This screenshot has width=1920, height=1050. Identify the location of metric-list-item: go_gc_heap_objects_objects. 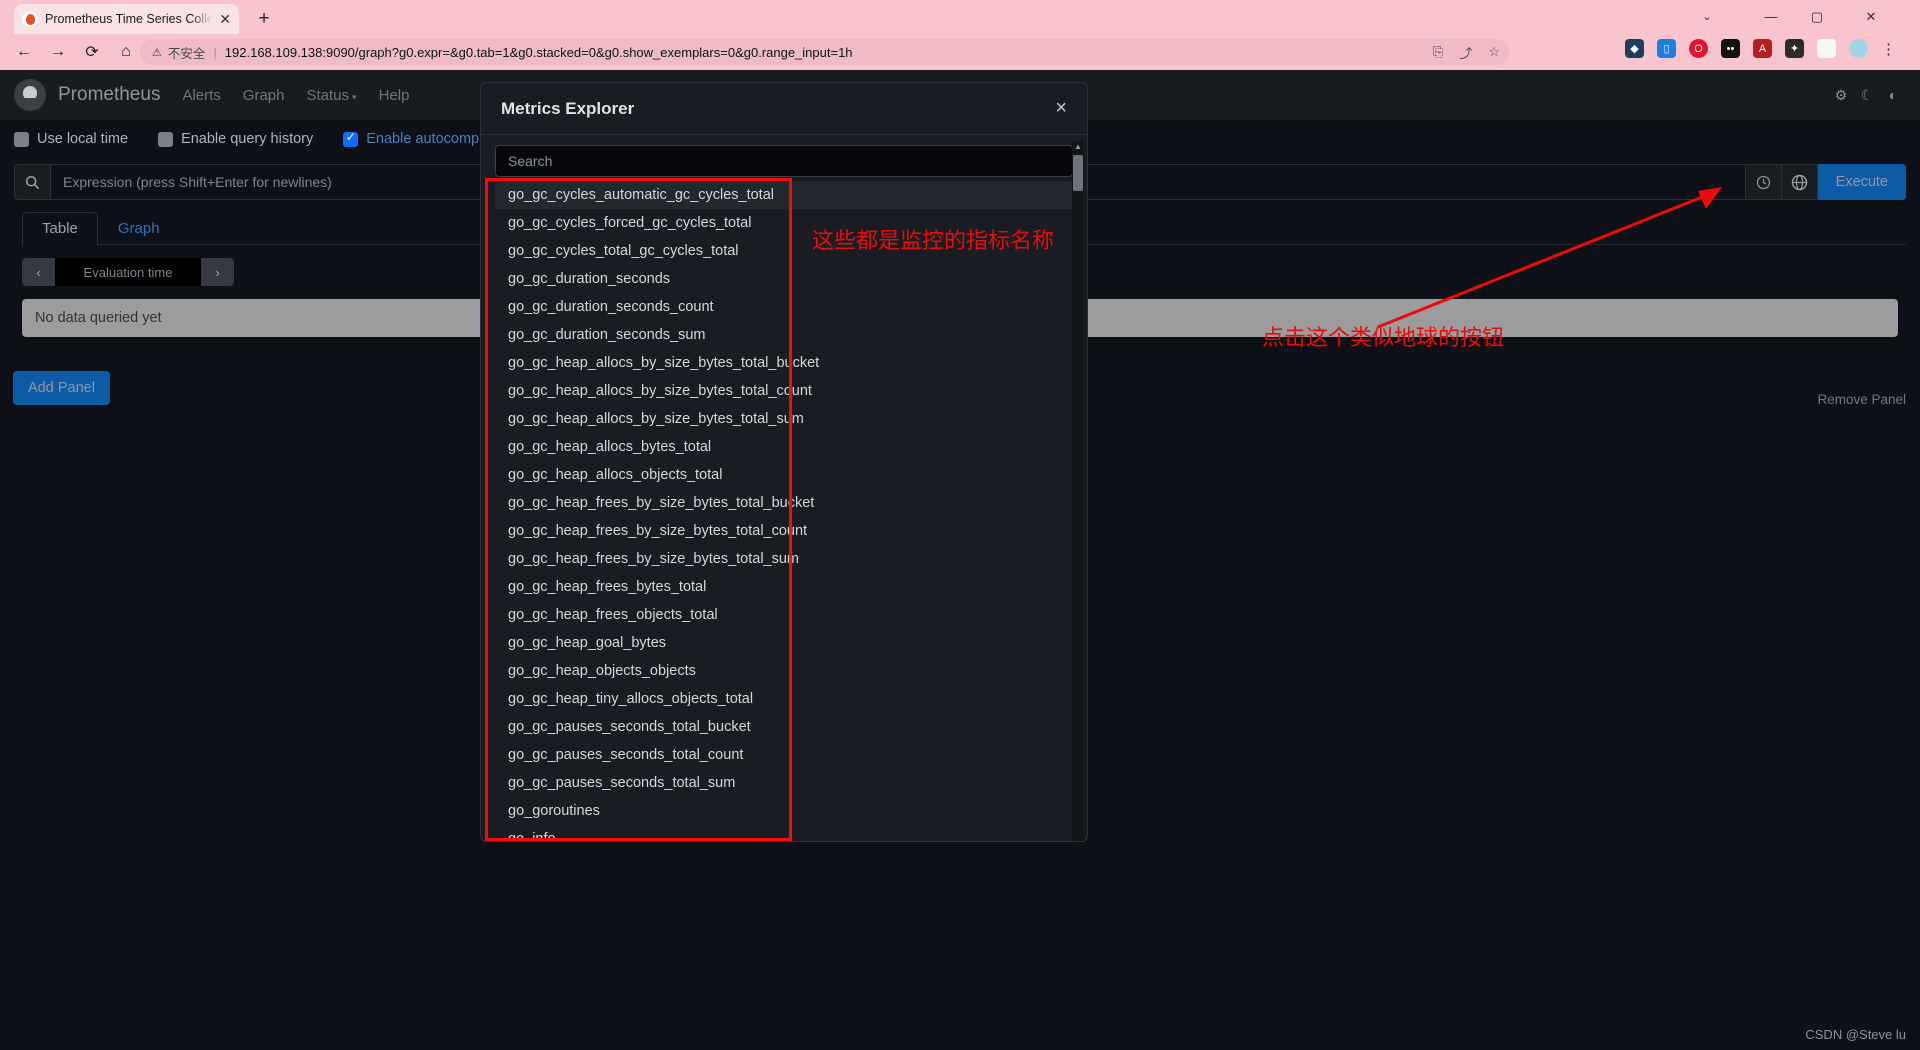
(784, 671).